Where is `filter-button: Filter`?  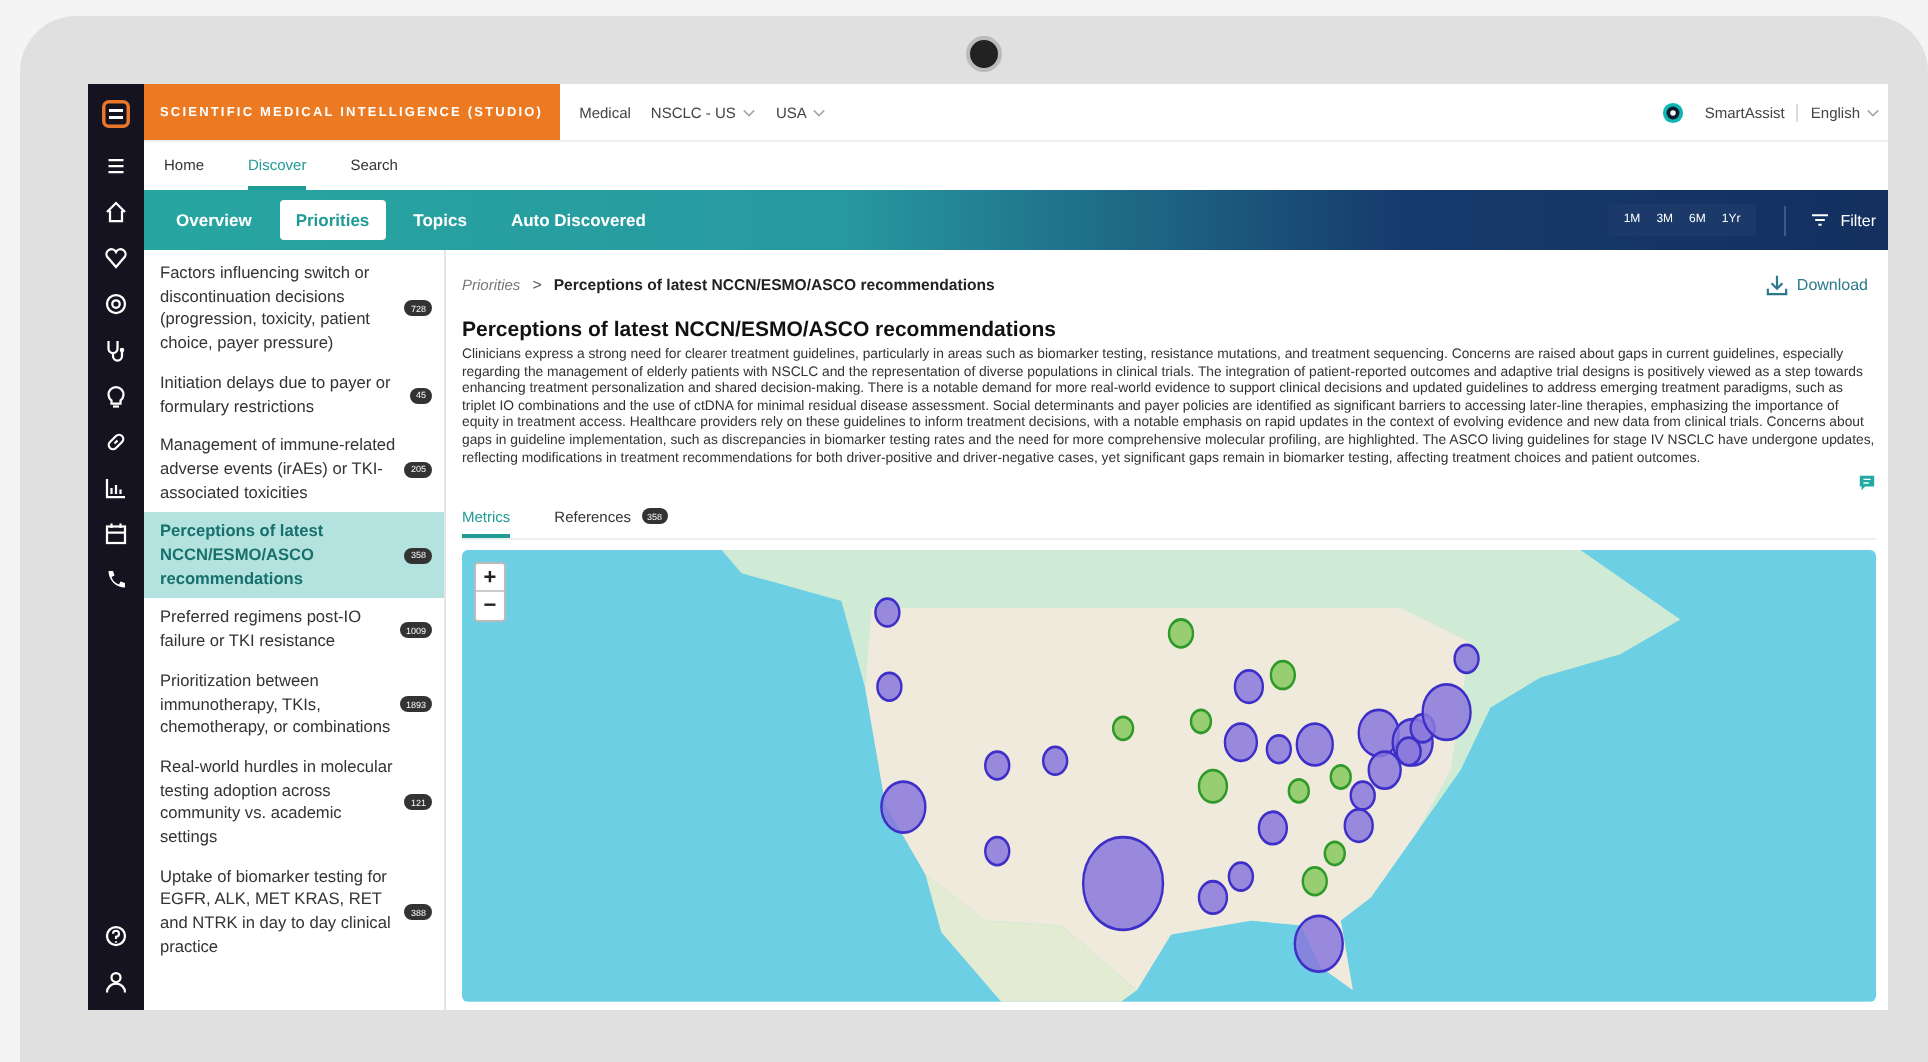
filter-button: Filter is located at coordinates (1836, 220).